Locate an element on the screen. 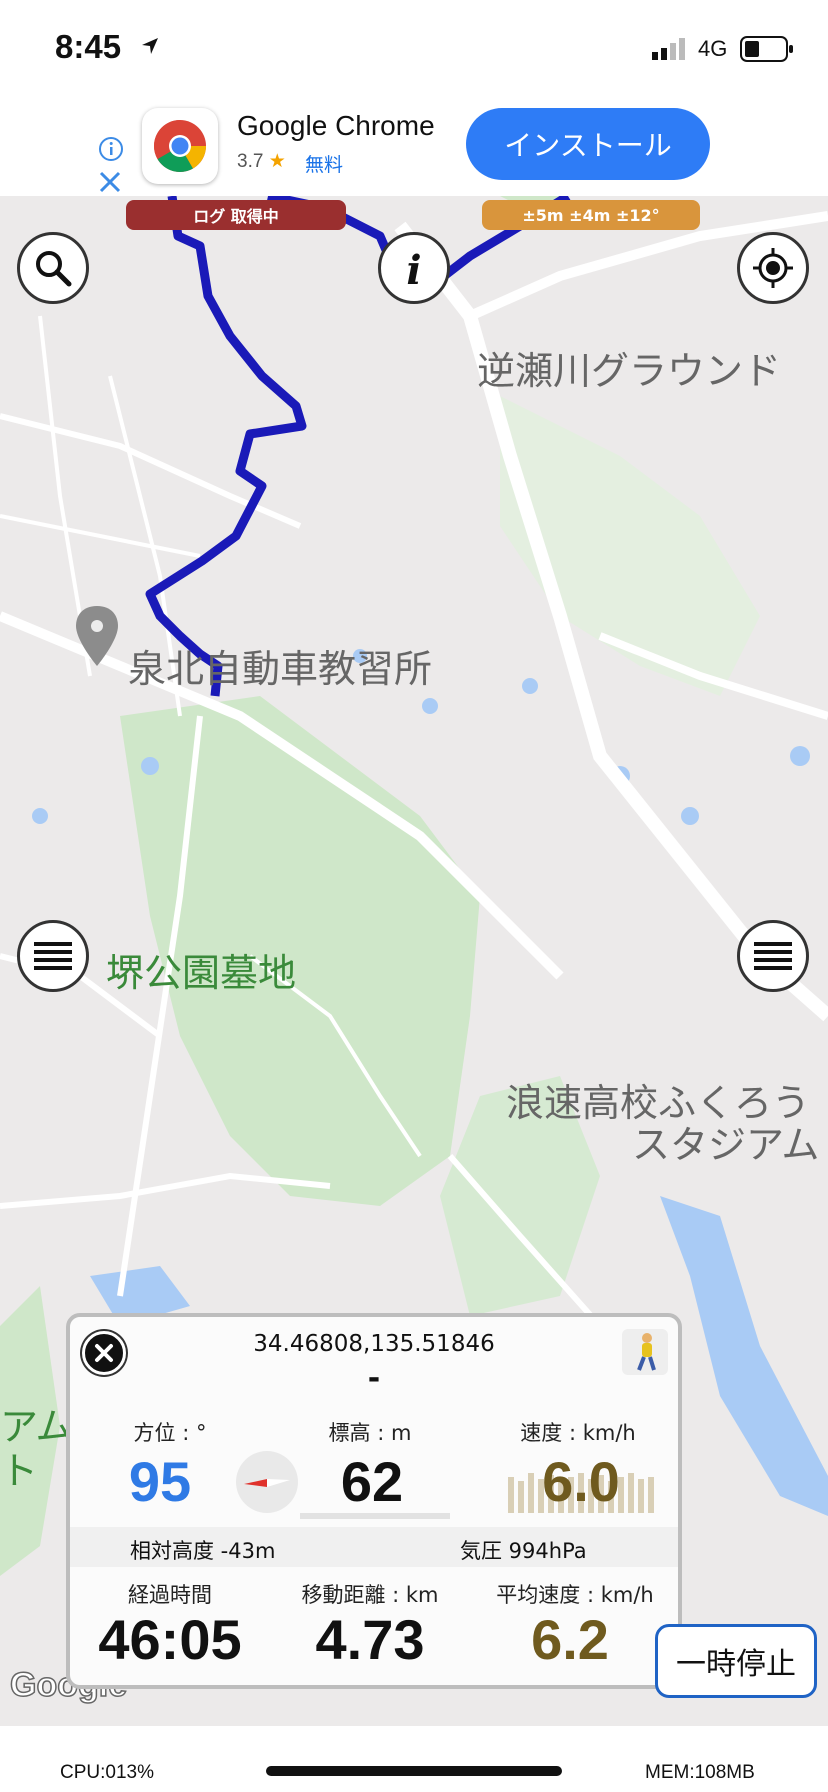 Image resolution: width=828 pixels, height=1792 pixels. star-icon: ★ is located at coordinates (277, 161).